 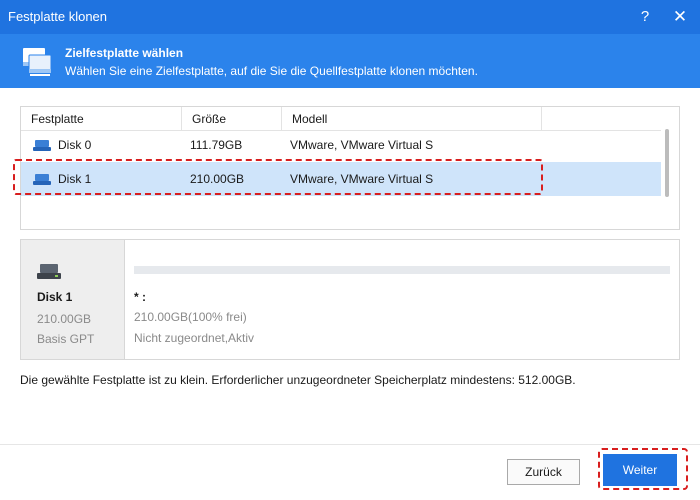 I want to click on table-row-selected: Disk 1 210.00GB VMware, VMware Virtual S, so click(x=341, y=179).